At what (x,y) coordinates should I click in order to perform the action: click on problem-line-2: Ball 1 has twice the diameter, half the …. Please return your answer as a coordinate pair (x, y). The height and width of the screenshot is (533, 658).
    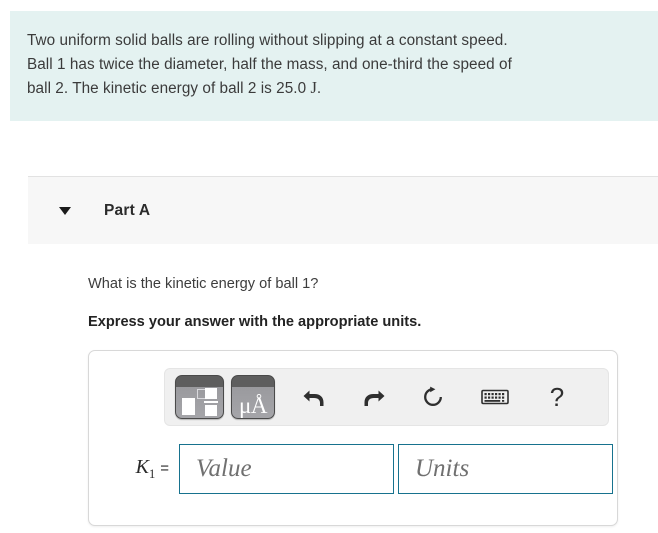
    Looking at the image, I should click on (269, 64).